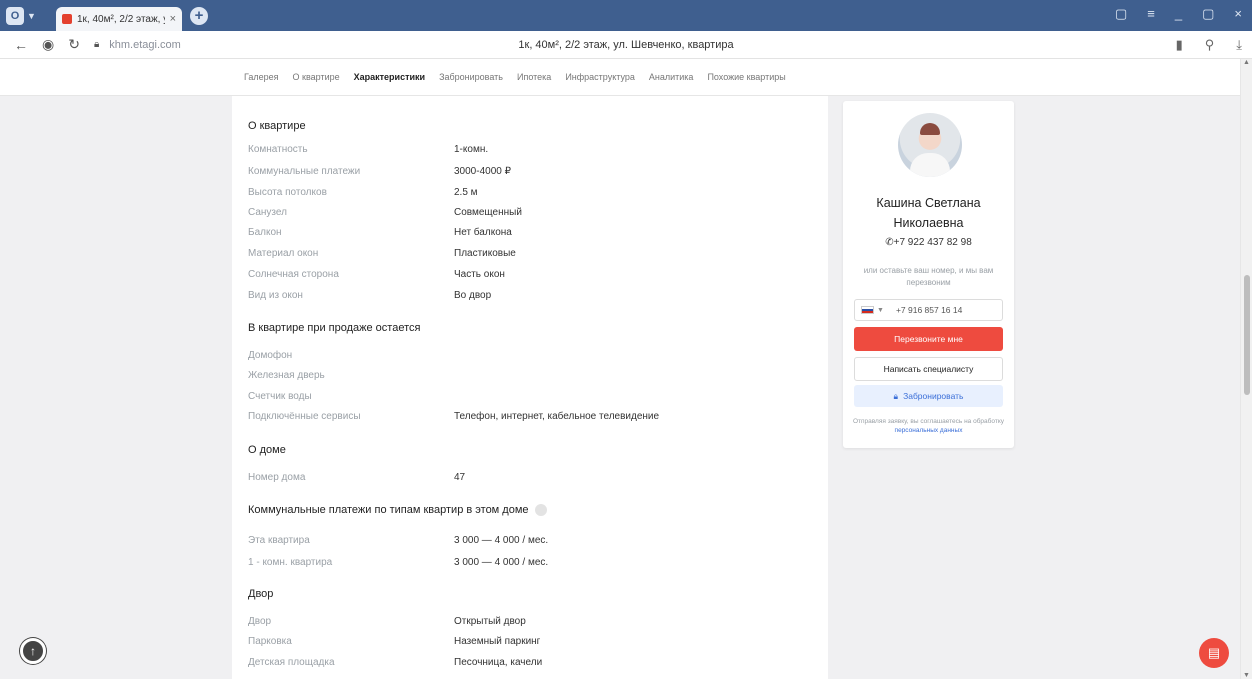 The width and height of the screenshot is (1252, 679). I want to click on row-label: Материал окон, so click(283, 253).